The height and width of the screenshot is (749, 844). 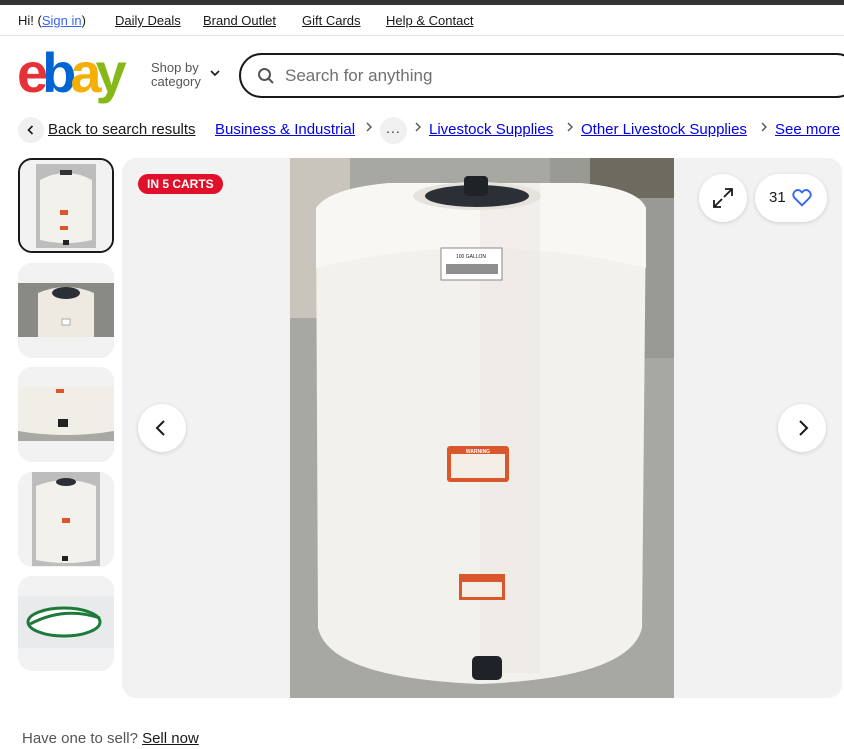 What do you see at coordinates (85, 72) in the screenshot?
I see `logo-letter-a: a` at bounding box center [85, 72].